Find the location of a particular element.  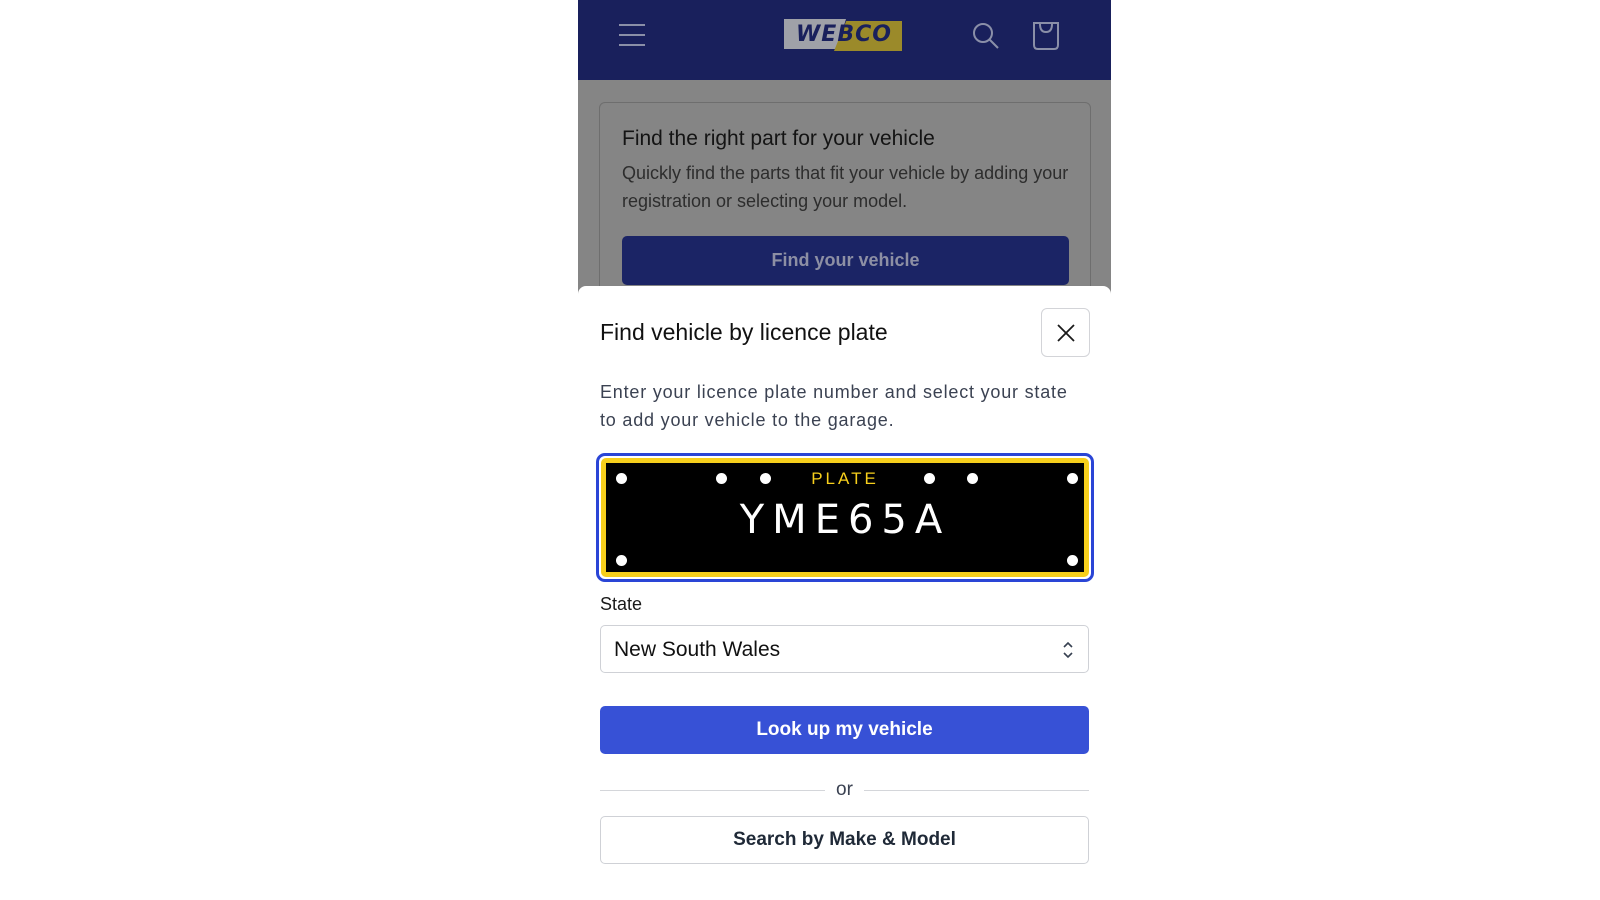

plate-label: PLATE is located at coordinates (845, 478).